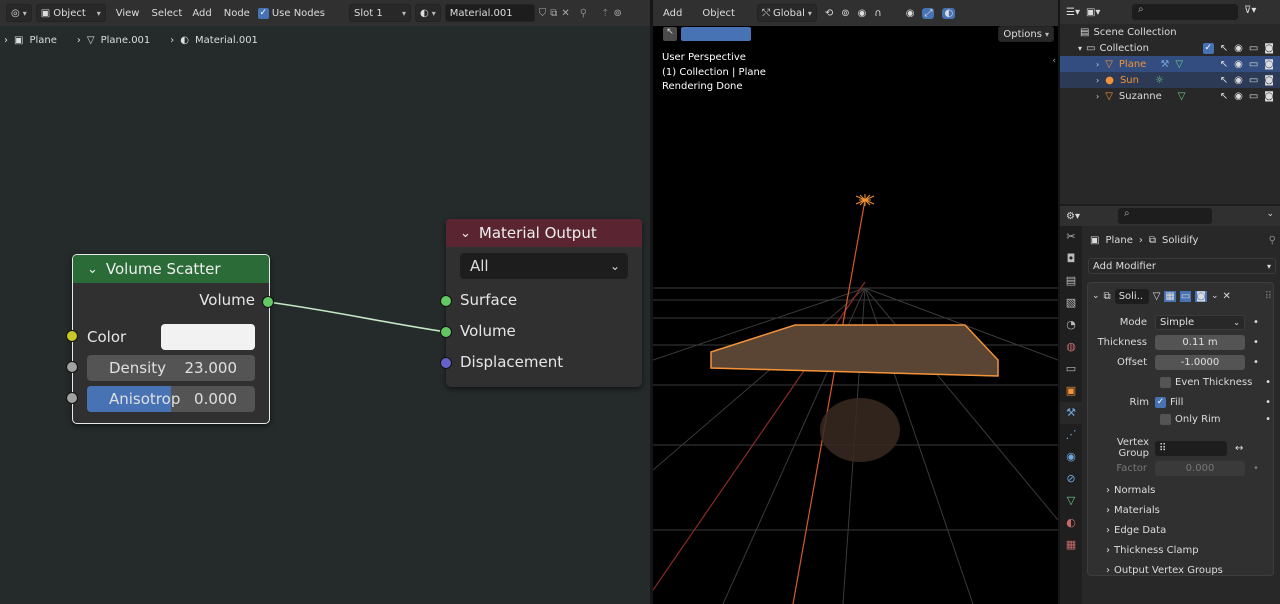 This screenshot has height=604, width=1280. I want to click on tab-particles-icon: ⋰, so click(1071, 435).